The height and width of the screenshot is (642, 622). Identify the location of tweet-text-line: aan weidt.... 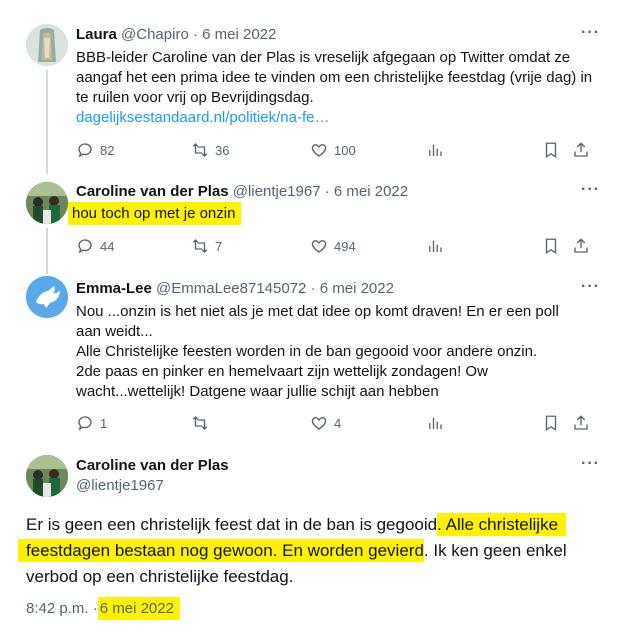
(114, 331).